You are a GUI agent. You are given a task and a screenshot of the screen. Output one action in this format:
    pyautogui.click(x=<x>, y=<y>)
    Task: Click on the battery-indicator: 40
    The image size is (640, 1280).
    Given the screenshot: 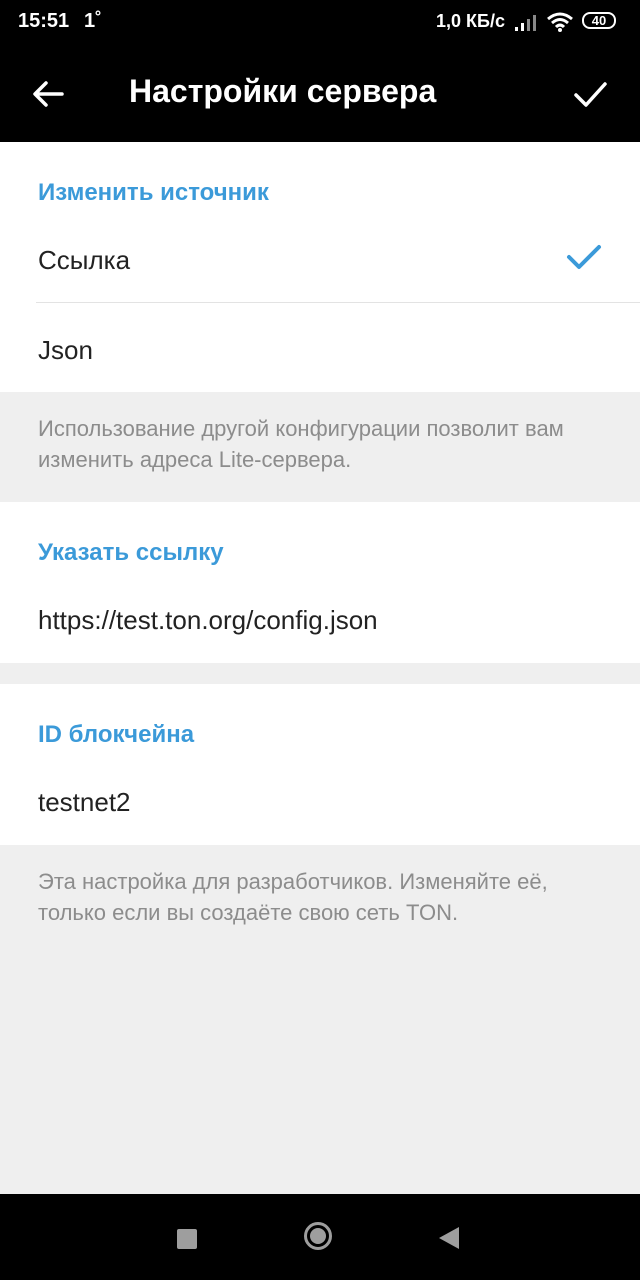 What is the action you would take?
    pyautogui.click(x=599, y=20)
    